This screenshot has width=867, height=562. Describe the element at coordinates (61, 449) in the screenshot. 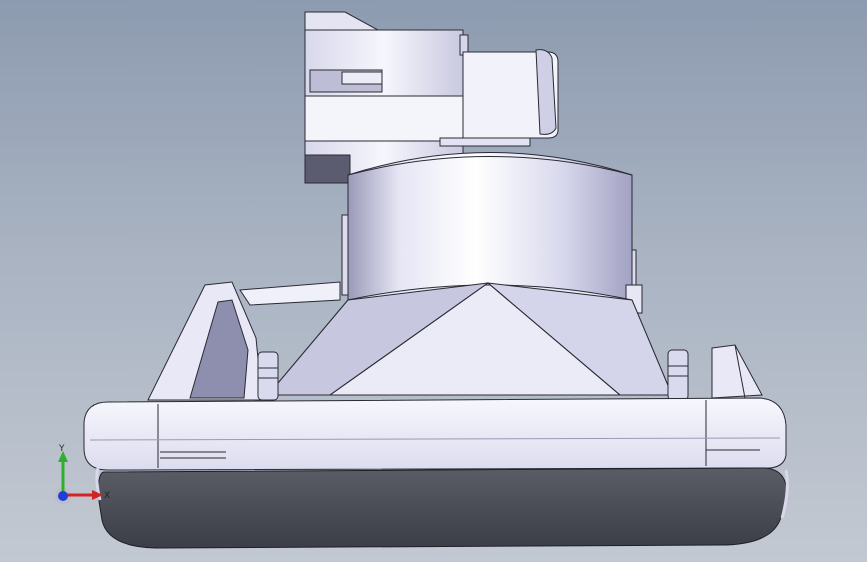

I see `y-axis-label: Y` at that location.